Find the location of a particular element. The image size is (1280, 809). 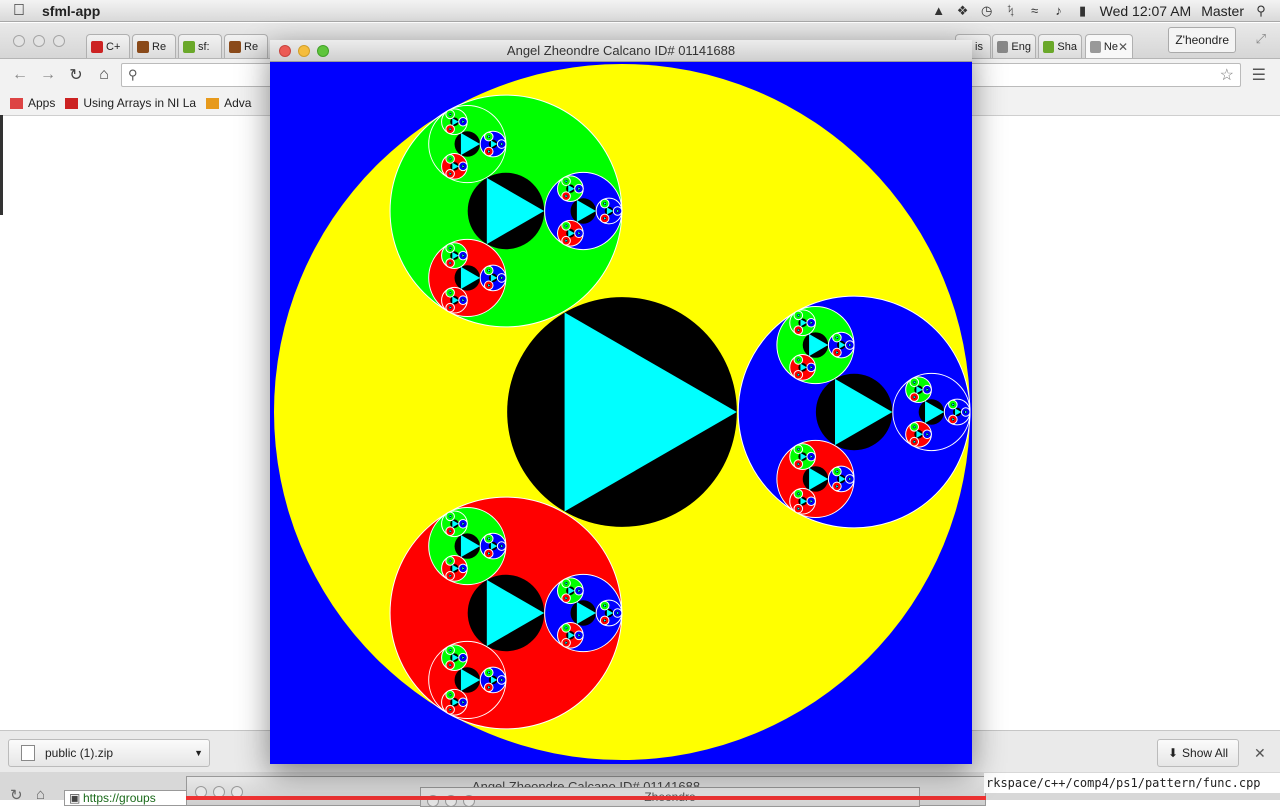

sfml-title-bar: Angel Zheondre Calcano ID# 01141688 is located at coordinates (621, 51).